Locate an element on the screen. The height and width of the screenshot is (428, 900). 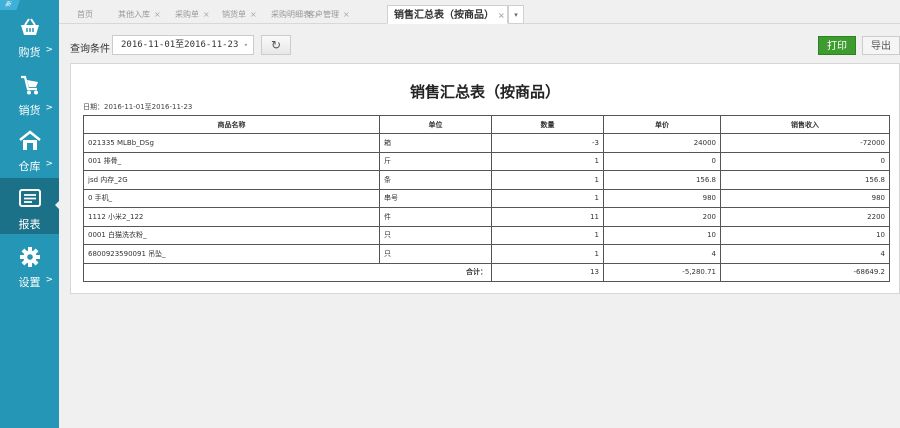
column-header-revenue: 销售收入 is located at coordinates (805, 124).